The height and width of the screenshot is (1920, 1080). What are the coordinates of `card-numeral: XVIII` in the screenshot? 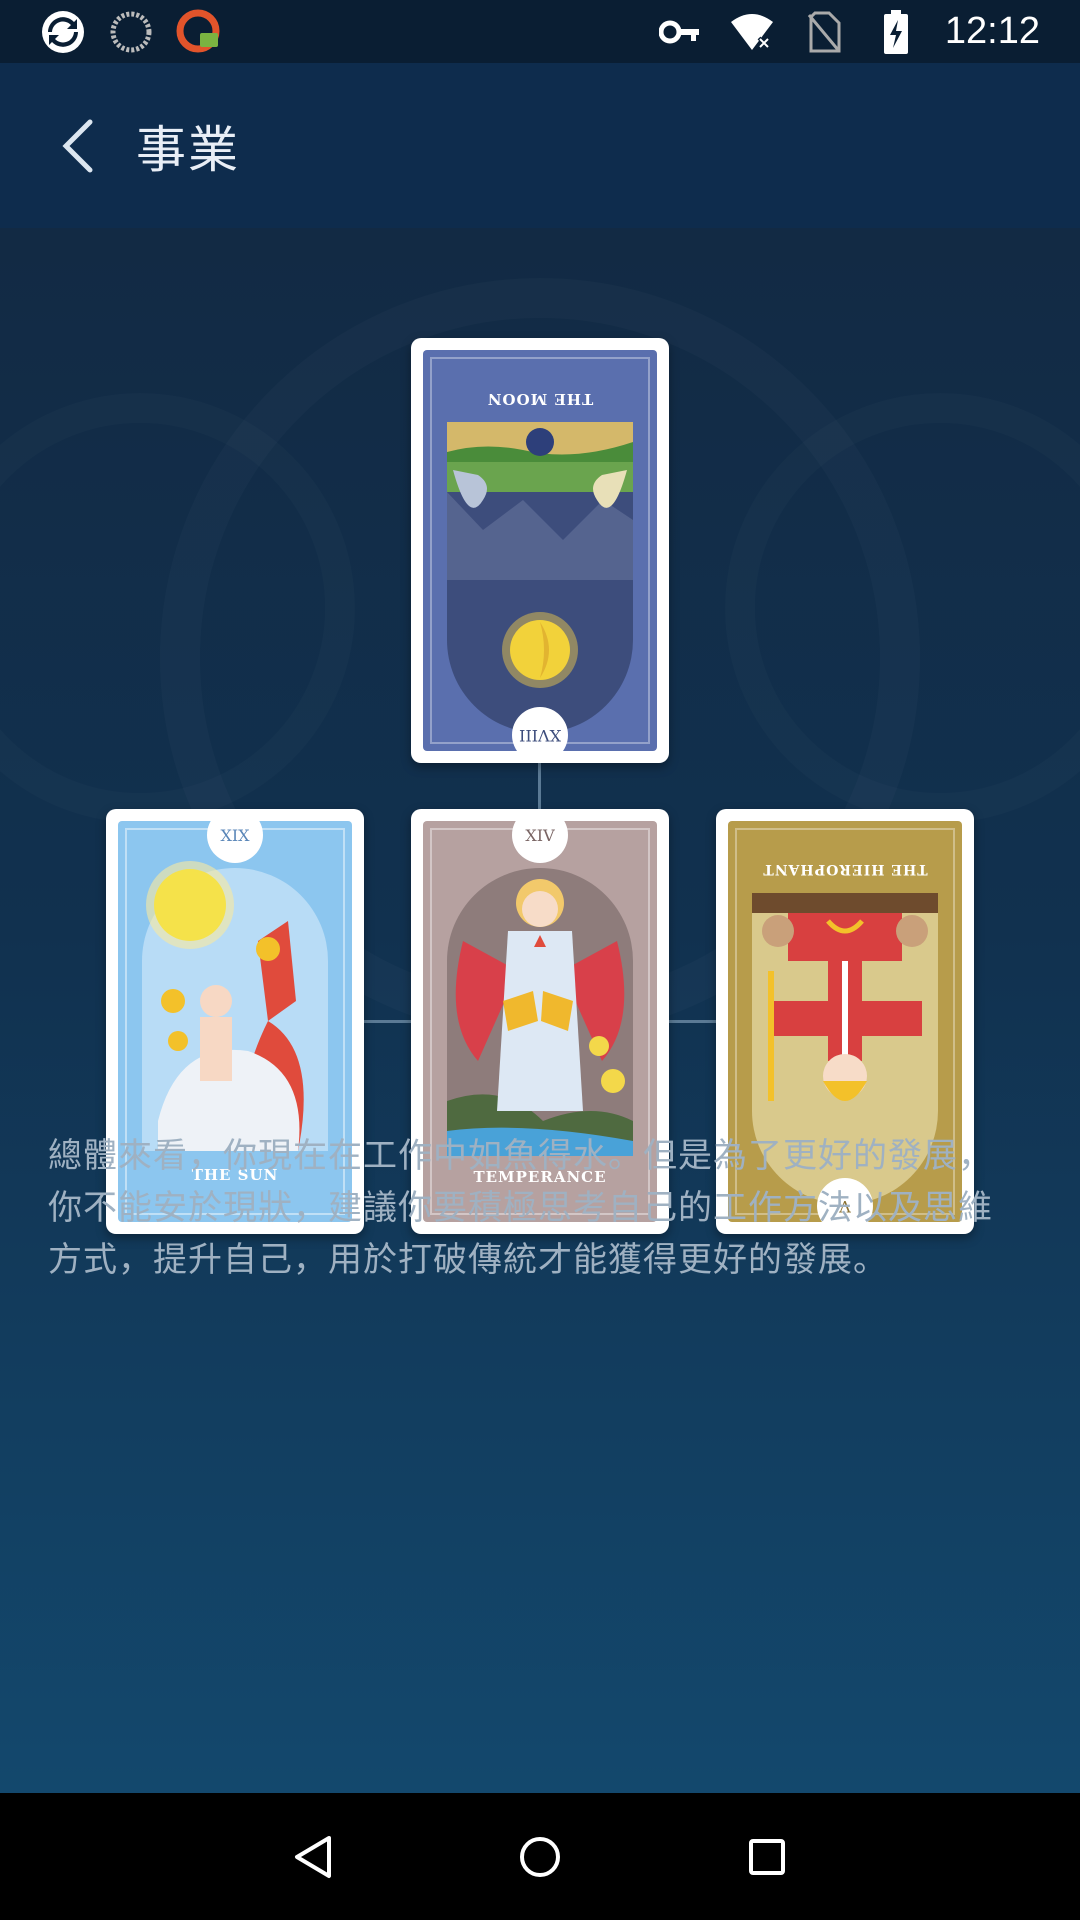 It's located at (540, 735).